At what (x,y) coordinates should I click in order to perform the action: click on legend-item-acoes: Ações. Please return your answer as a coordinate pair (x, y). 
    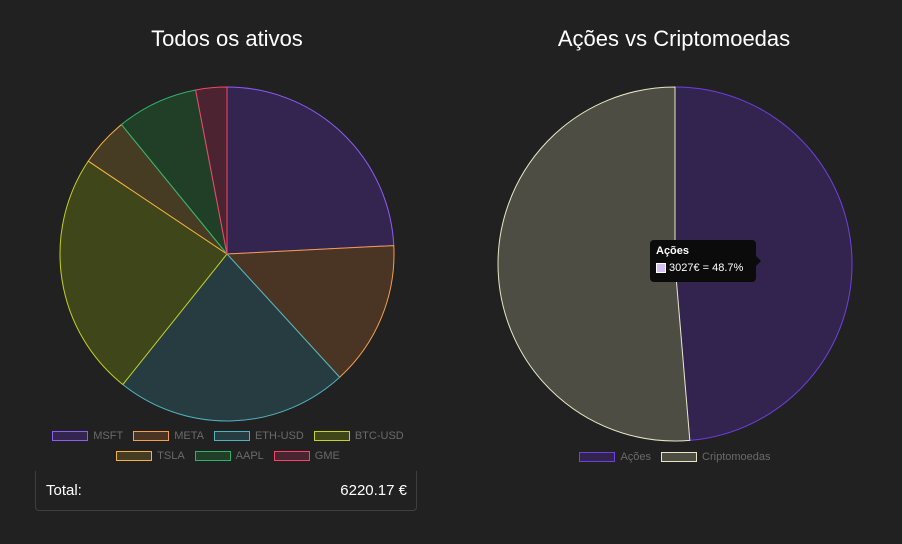
    Looking at the image, I should click on (615, 456).